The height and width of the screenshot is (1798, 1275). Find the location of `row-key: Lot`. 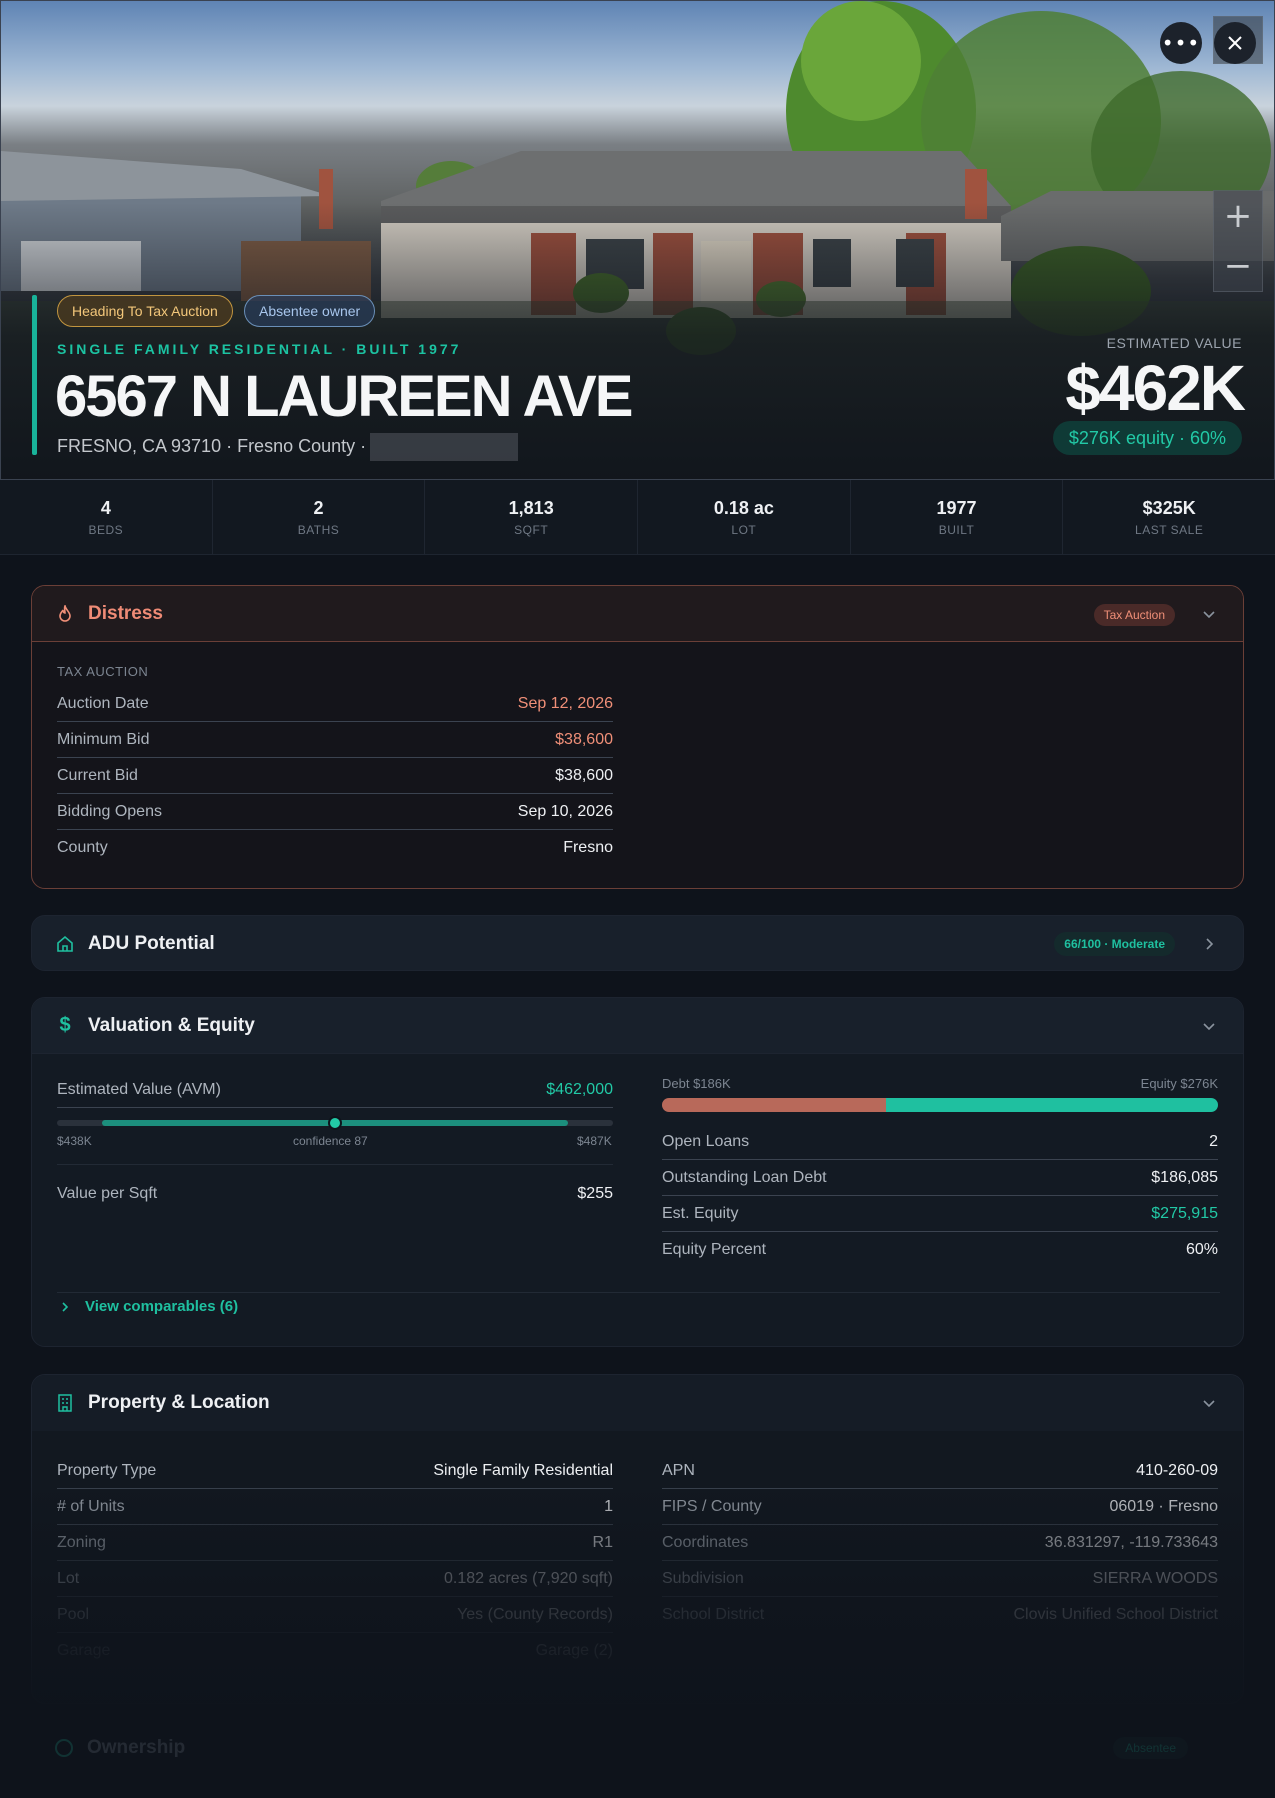

row-key: Lot is located at coordinates (68, 1578).